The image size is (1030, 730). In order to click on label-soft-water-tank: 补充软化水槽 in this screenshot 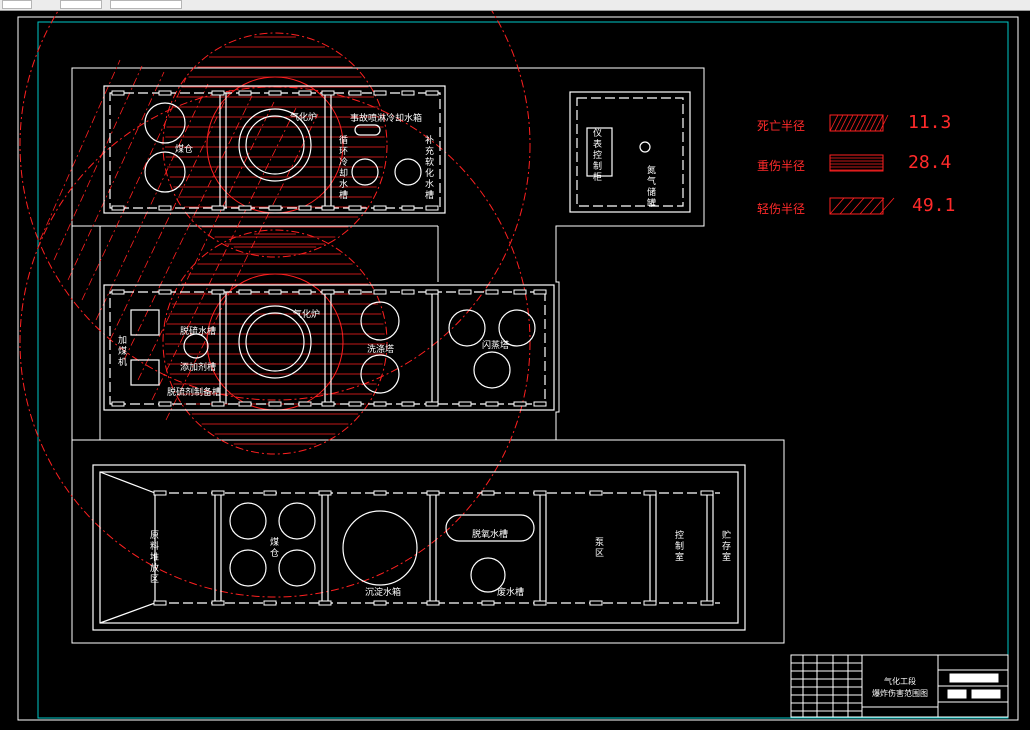, I will do `click(428, 168)`.